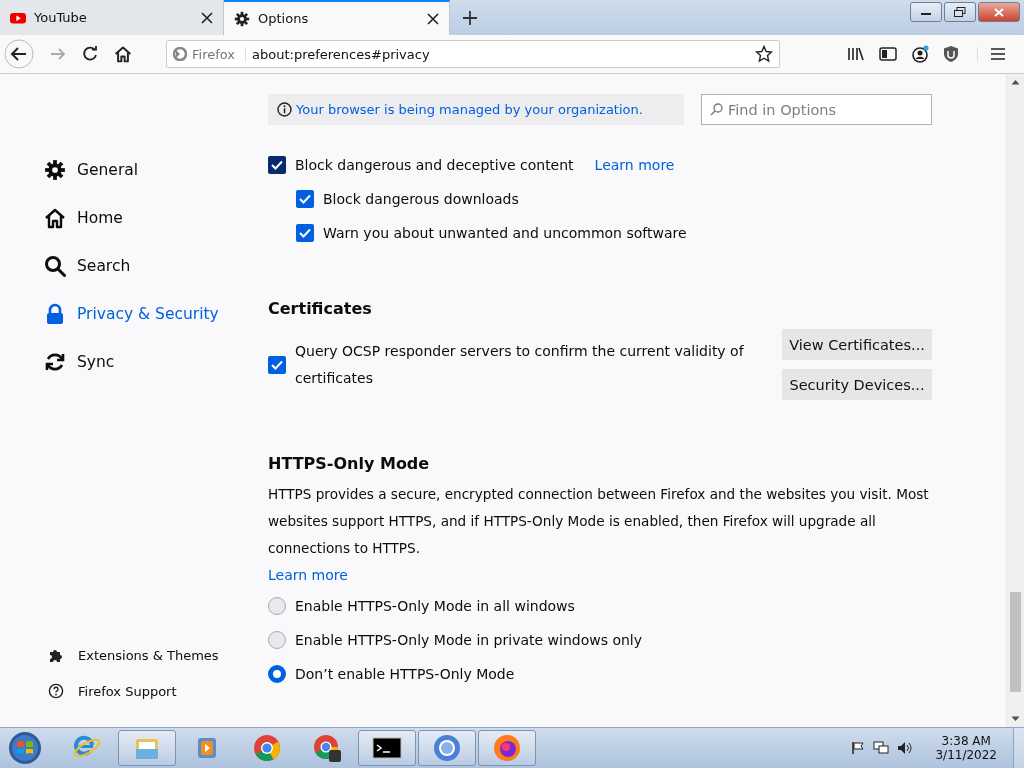 This screenshot has width=1024, height=768. I want to click on footer-link: Firefox Support, so click(156, 691).